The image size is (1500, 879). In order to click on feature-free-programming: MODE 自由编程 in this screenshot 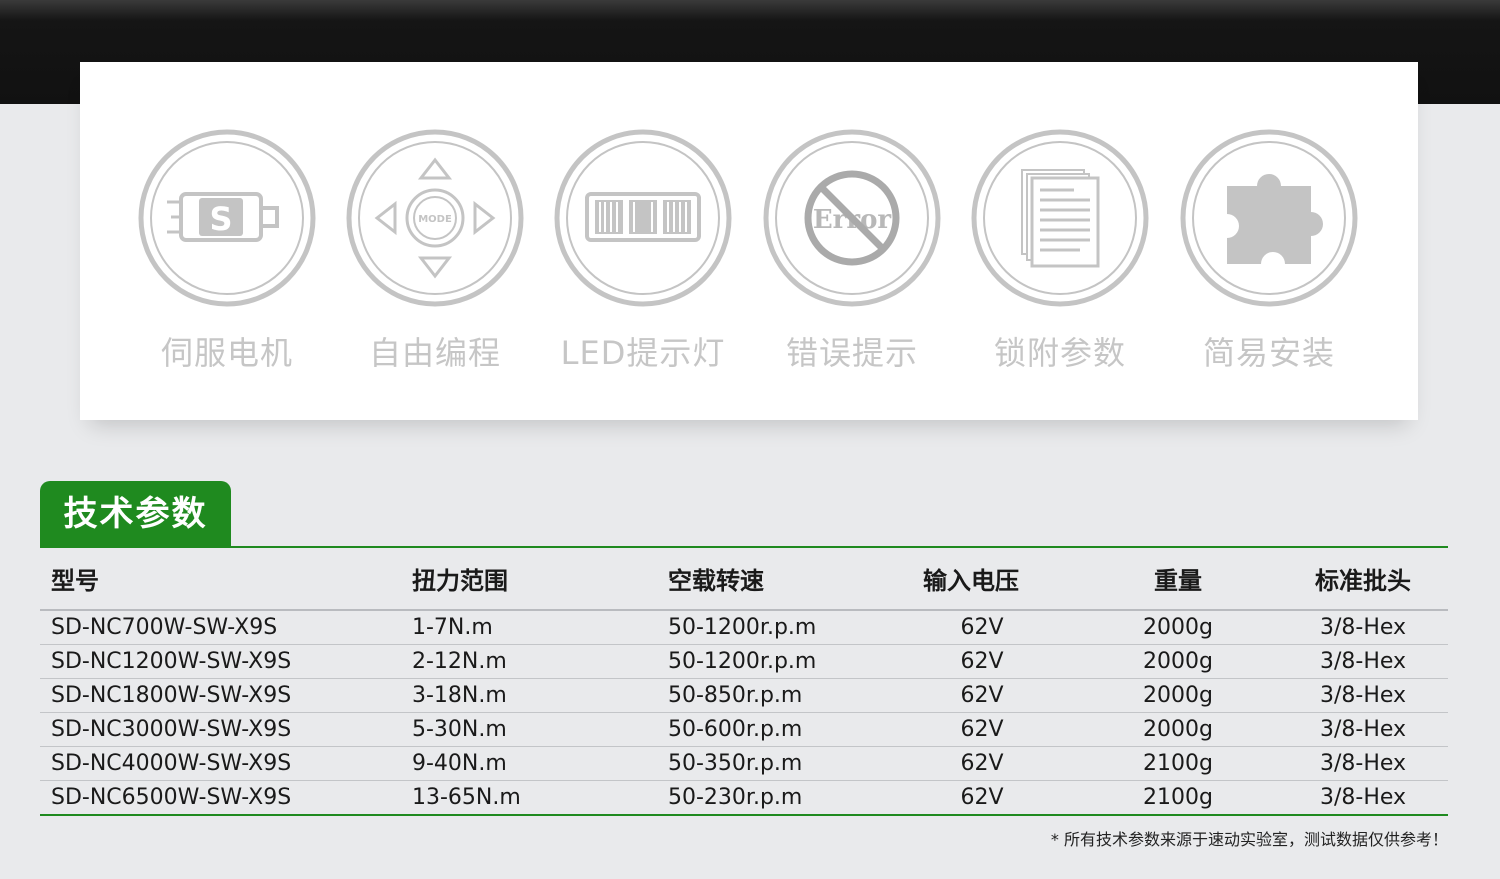, I will do `click(435, 253)`.